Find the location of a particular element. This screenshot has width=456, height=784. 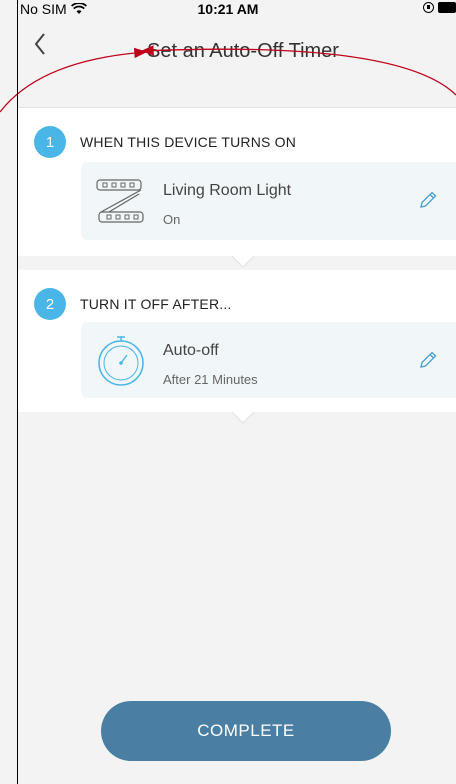

nav-bar: Set an Auto-Off Timer is located at coordinates (228, 44).